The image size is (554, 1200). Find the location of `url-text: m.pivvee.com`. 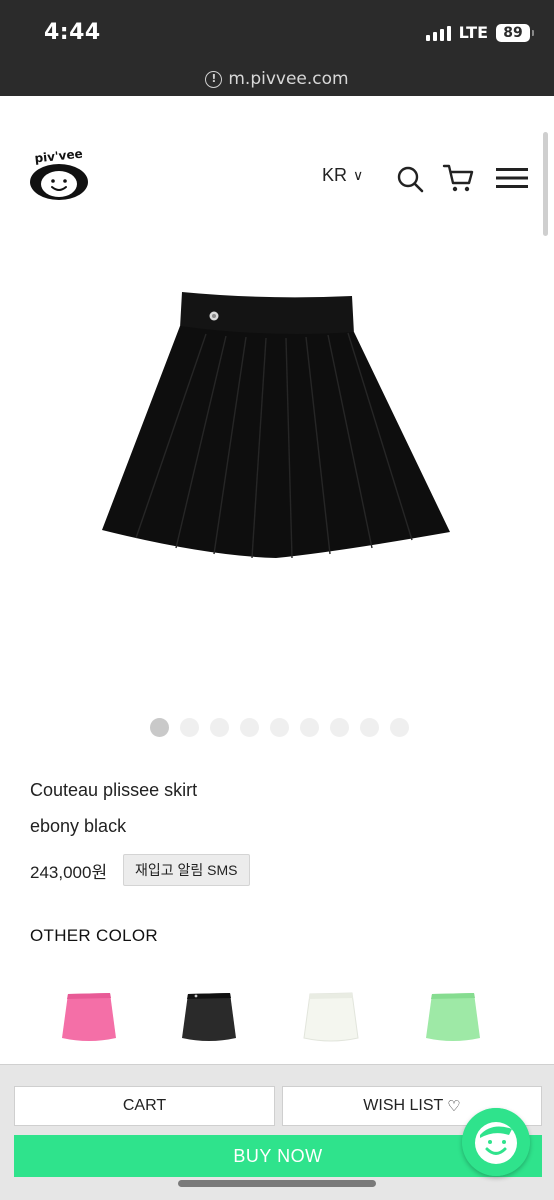

url-text: m.pivvee.com is located at coordinates (288, 79).